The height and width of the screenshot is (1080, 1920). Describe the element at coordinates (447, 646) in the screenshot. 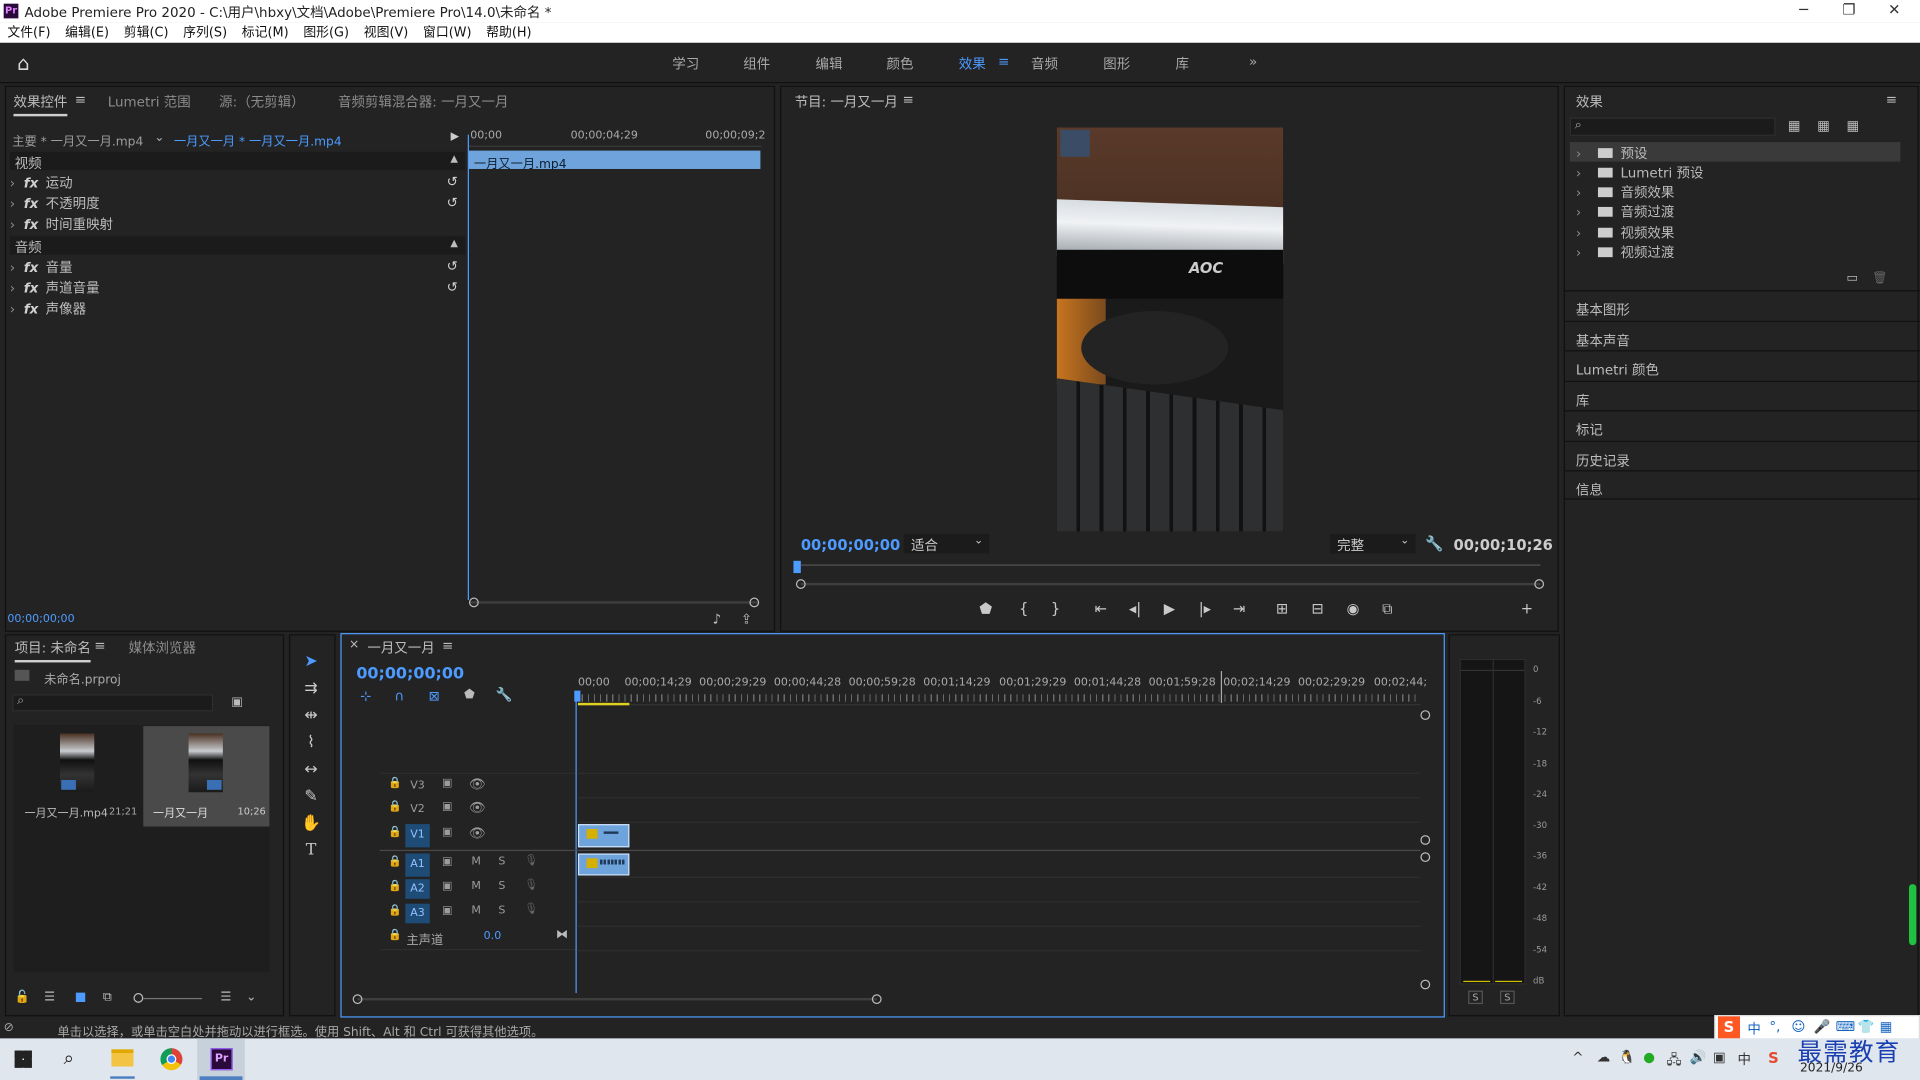

I see `timeline-menu-icon: ≡` at that location.